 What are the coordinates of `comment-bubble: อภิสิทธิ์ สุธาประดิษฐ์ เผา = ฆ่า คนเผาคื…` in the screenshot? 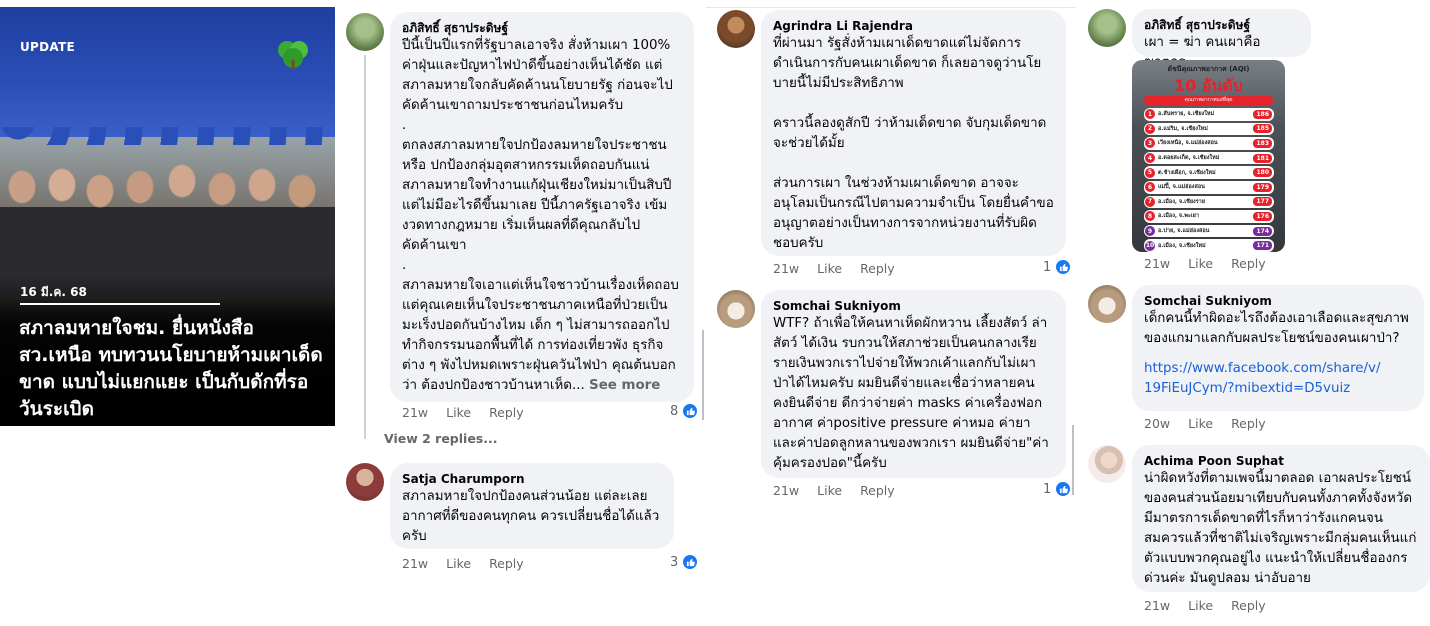 It's located at (1221, 39).